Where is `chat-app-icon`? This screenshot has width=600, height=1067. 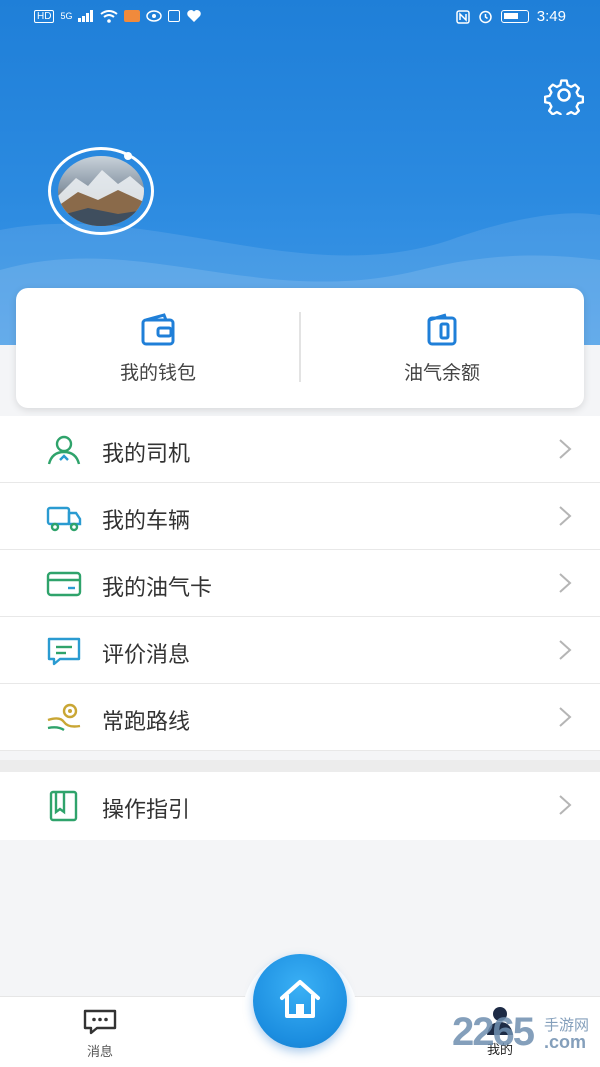 chat-app-icon is located at coordinates (132, 16).